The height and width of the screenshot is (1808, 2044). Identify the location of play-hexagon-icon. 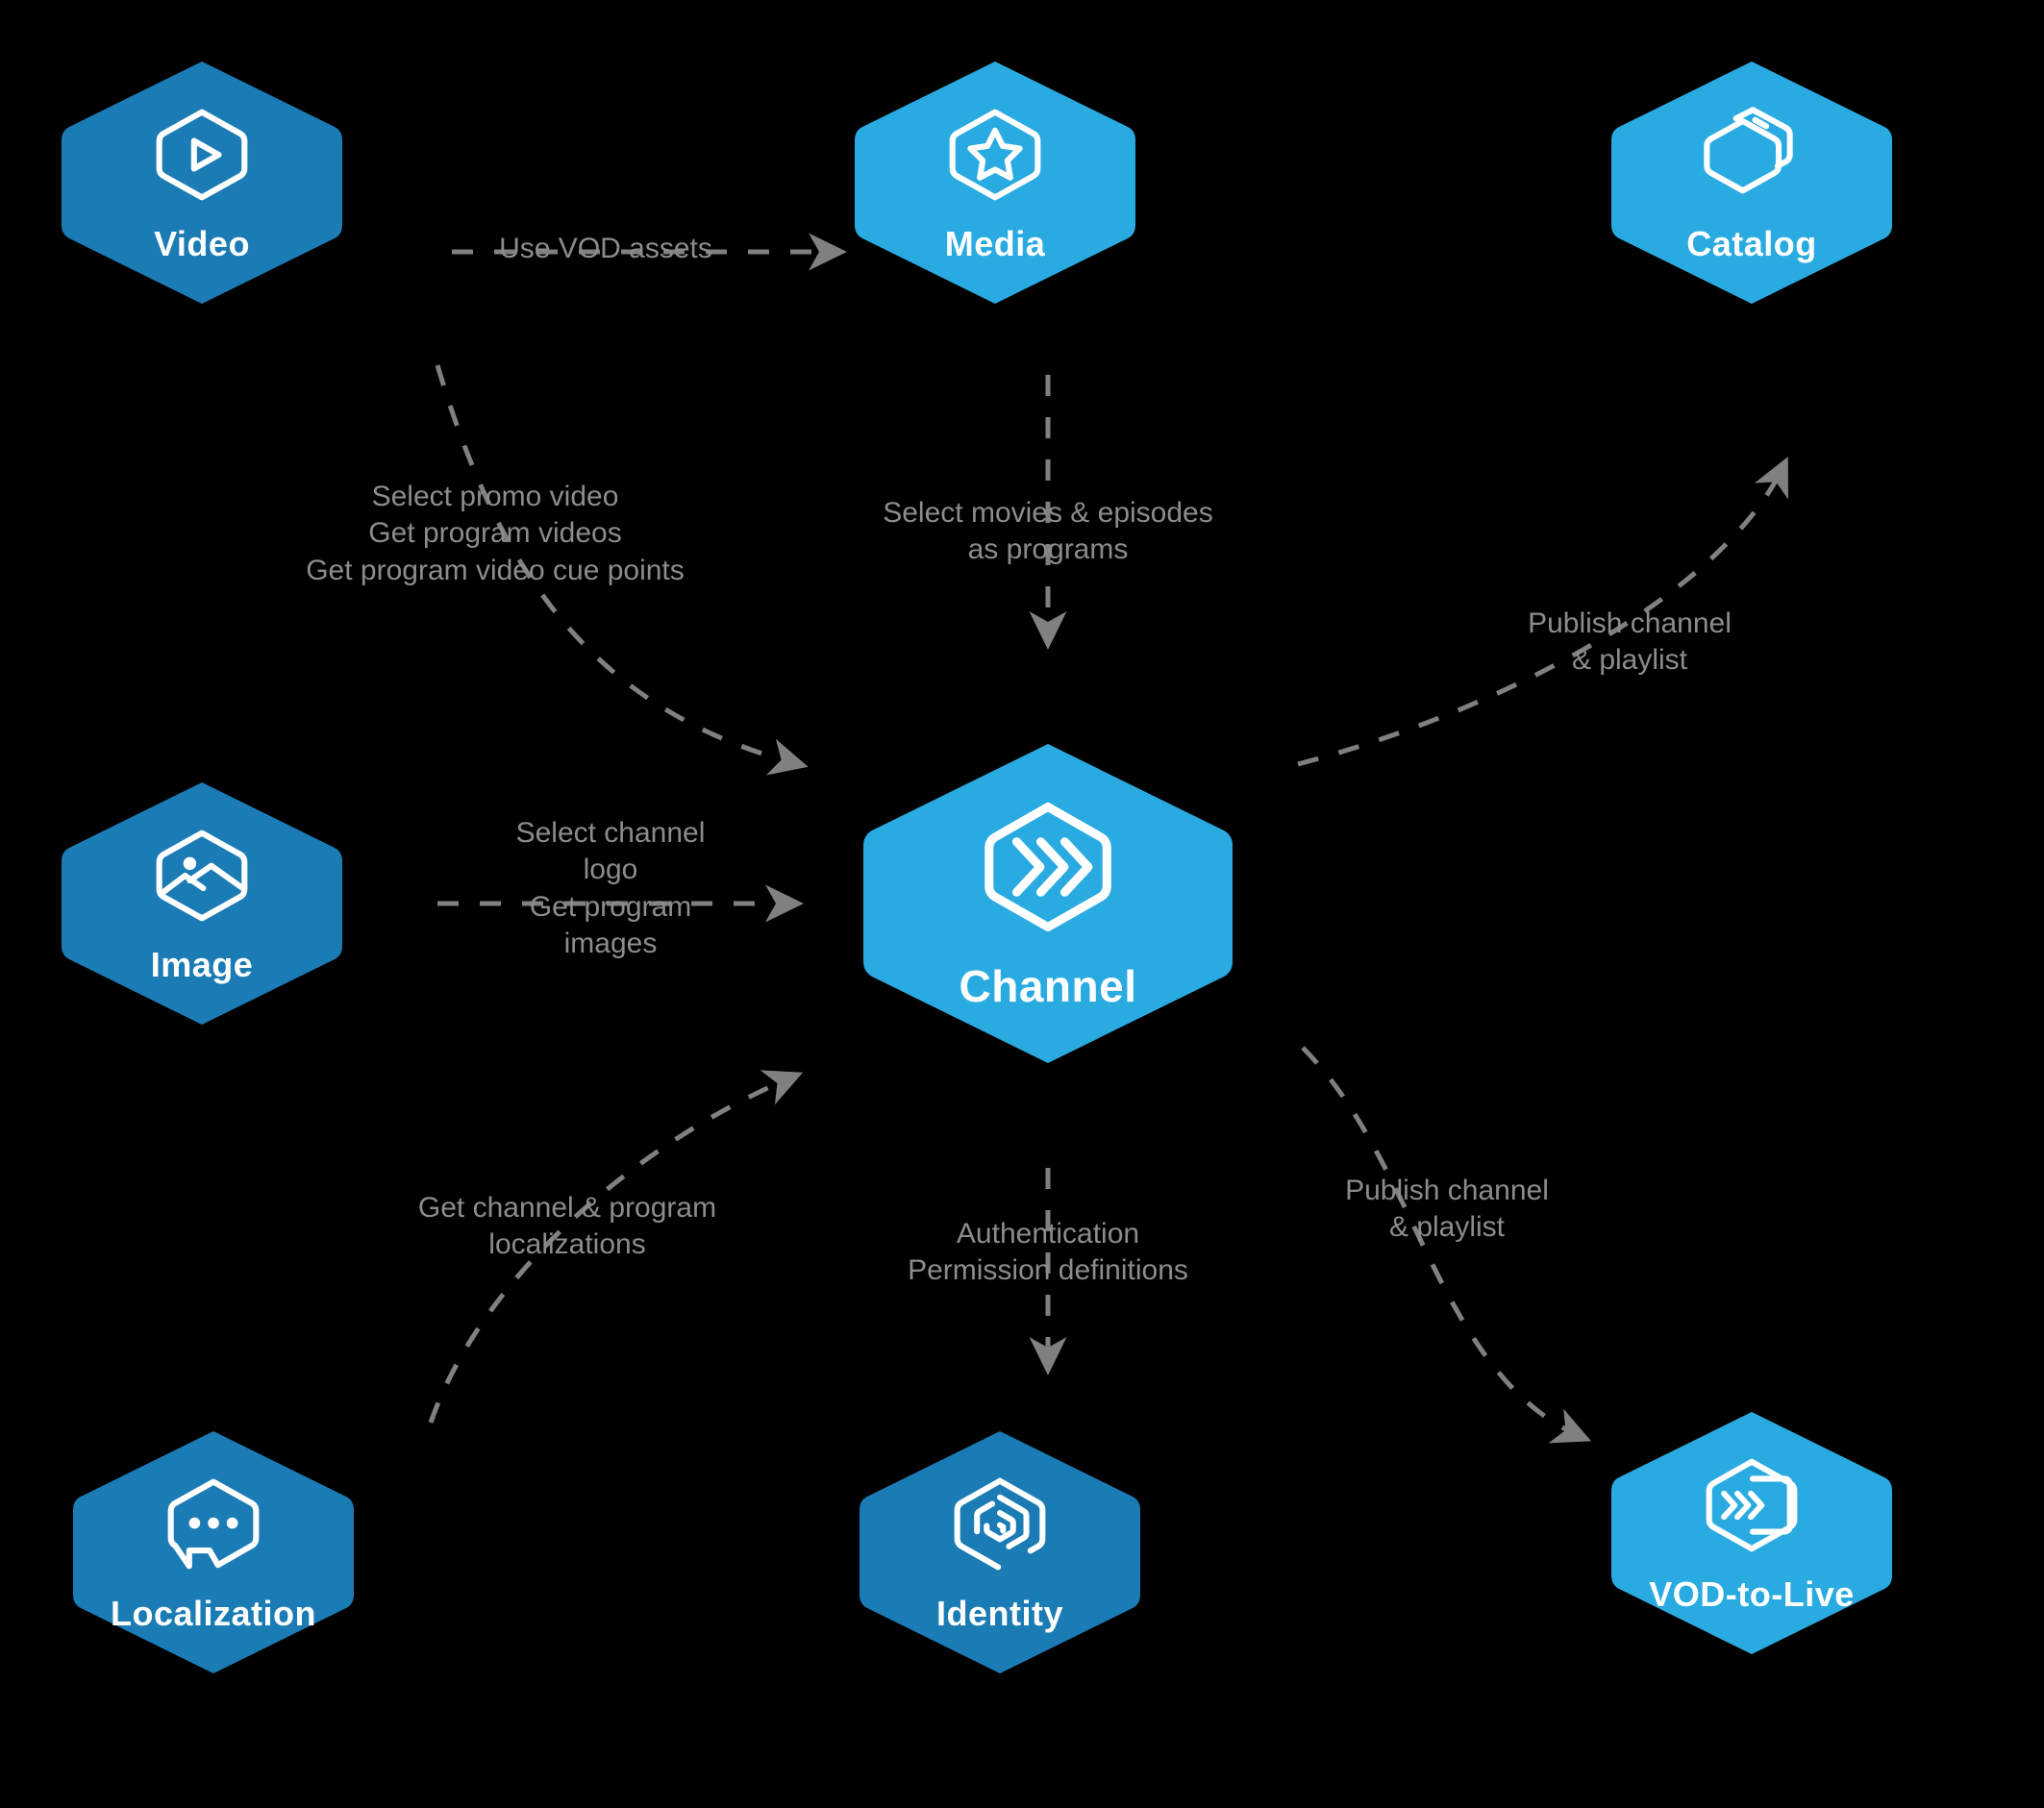
(202, 155).